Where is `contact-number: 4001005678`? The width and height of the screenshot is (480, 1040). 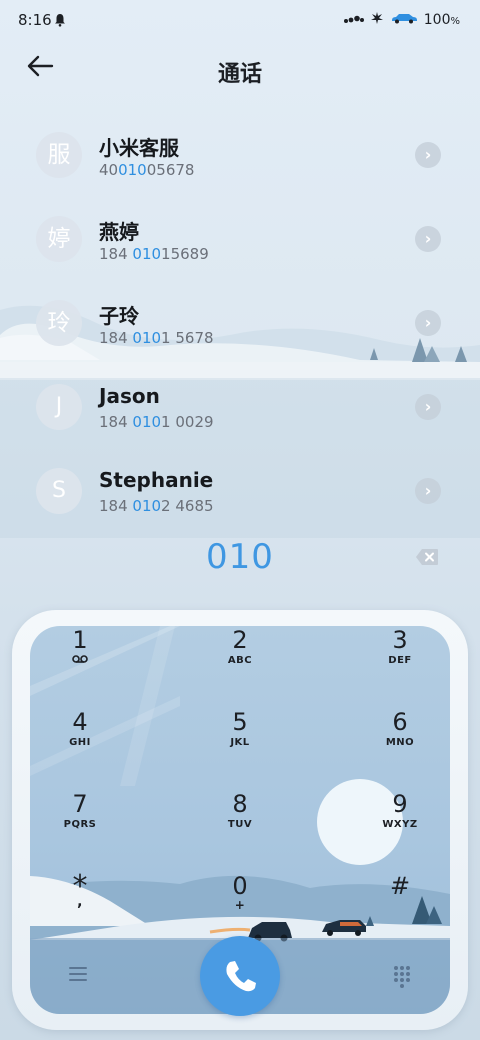
contact-number: 4001005678 is located at coordinates (147, 170).